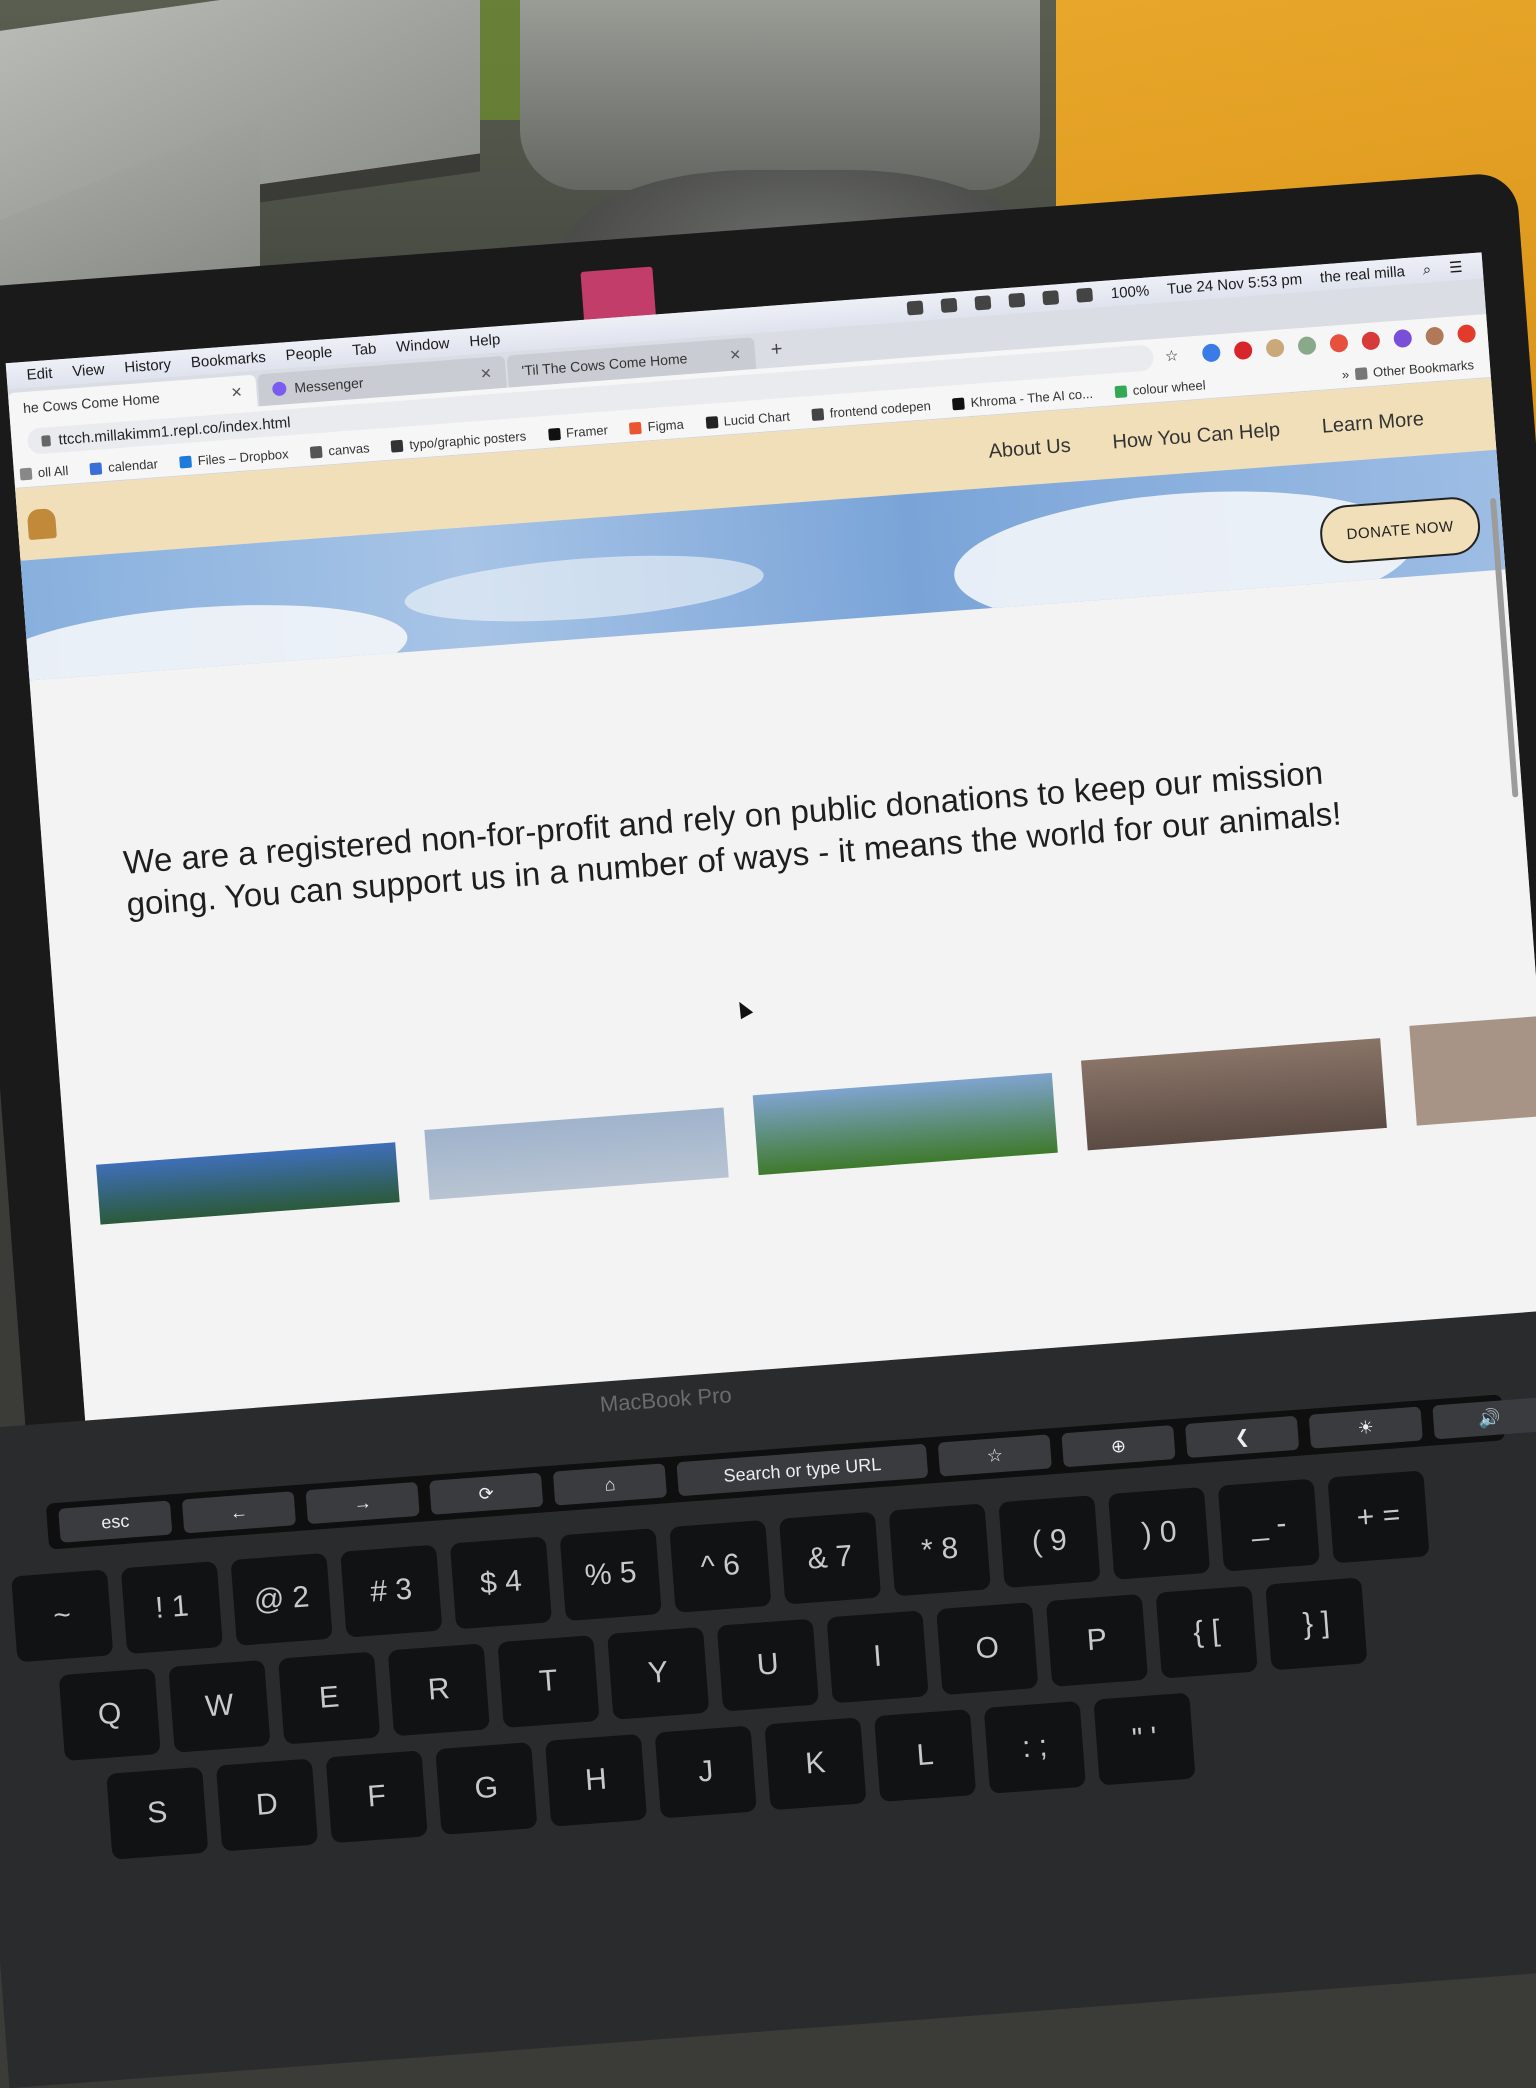 Image resolution: width=1536 pixels, height=2088 pixels. What do you see at coordinates (62, 1616) in the screenshot?
I see `keyboard-key: ~` at bounding box center [62, 1616].